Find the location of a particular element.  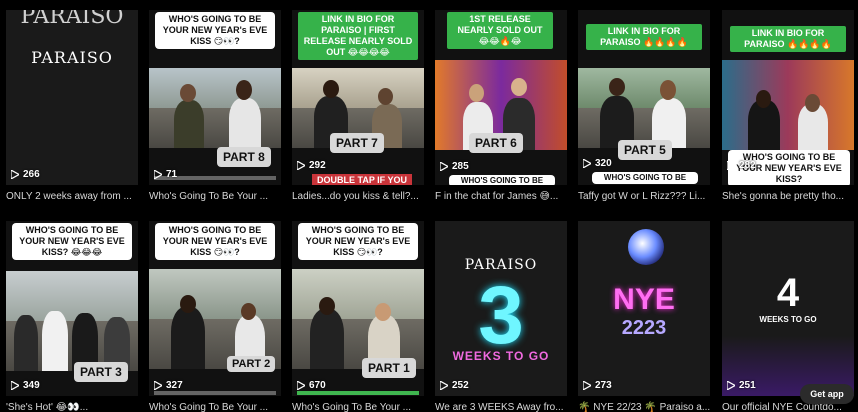

video-thumbnail: PARAISO PARAISO 266 is located at coordinates (72, 97).